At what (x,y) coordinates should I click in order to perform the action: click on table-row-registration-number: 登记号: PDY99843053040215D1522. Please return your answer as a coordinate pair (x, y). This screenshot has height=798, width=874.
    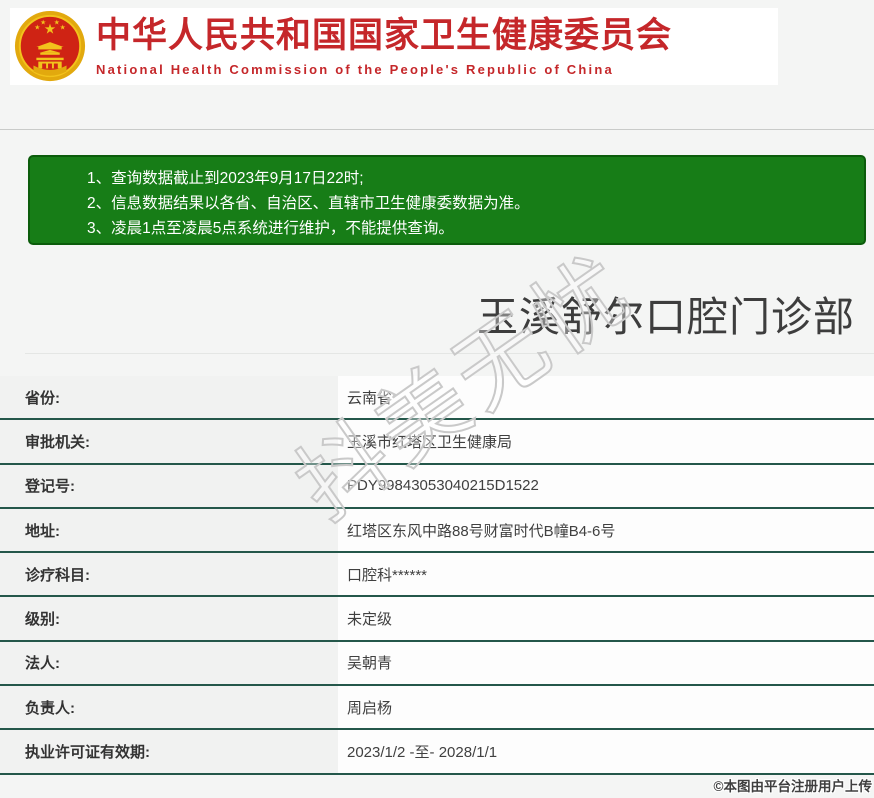
    Looking at the image, I should click on (437, 486).